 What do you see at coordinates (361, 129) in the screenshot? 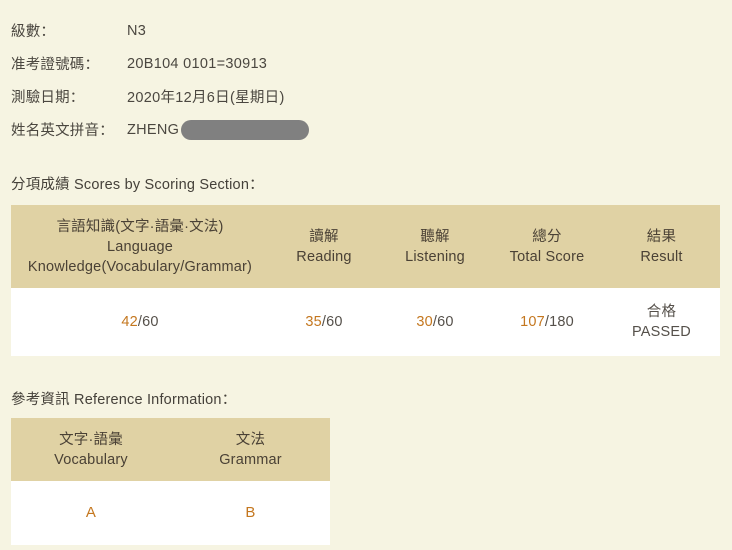
I see `info-row-romanized-name: 姓名英文拼音： ZHENG` at bounding box center [361, 129].